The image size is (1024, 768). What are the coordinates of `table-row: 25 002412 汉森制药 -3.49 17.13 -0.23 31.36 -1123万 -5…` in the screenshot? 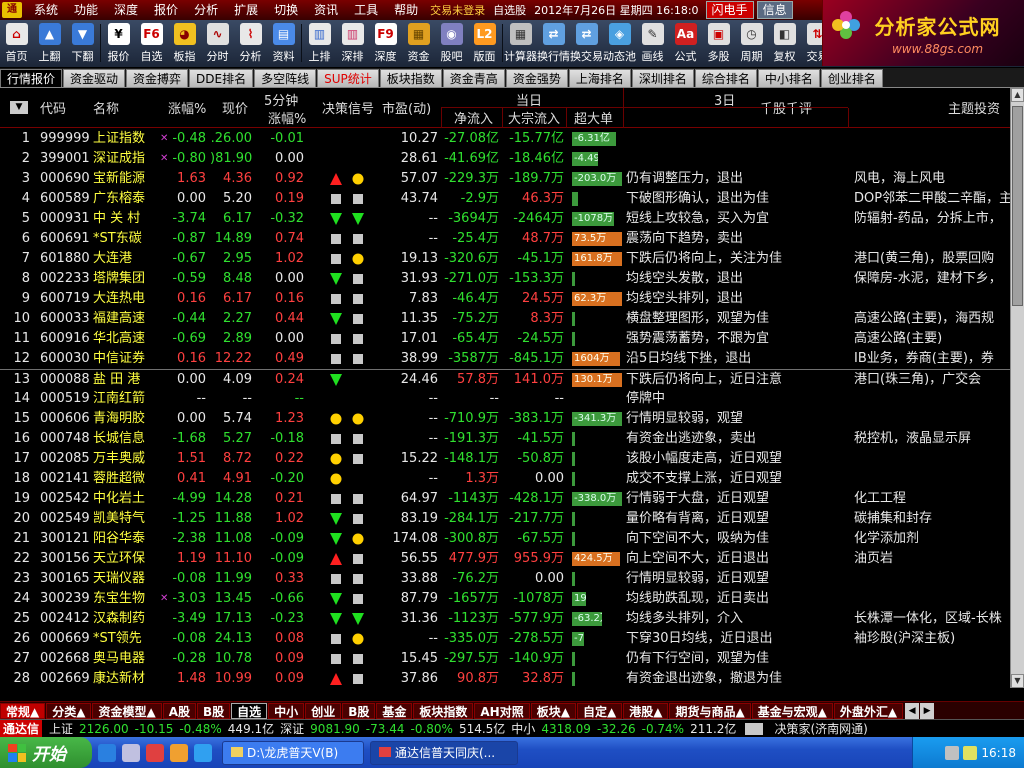 It's located at (505, 619).